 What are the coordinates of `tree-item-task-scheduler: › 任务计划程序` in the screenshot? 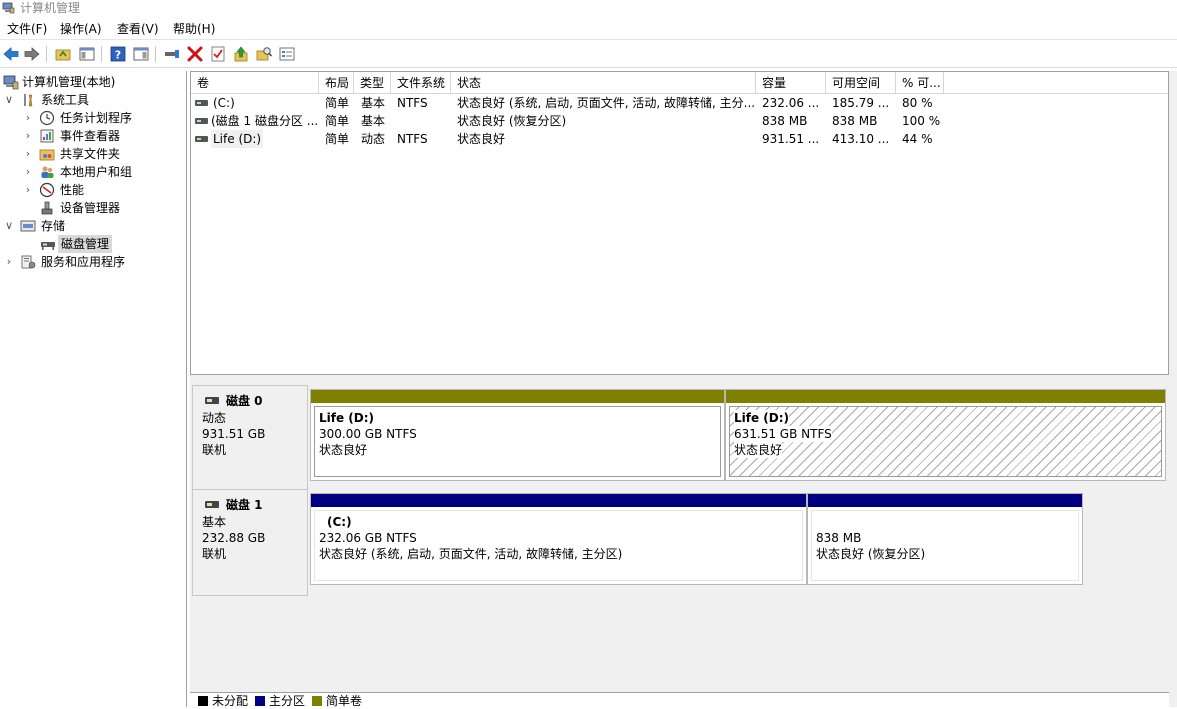 It's located at (93, 118).